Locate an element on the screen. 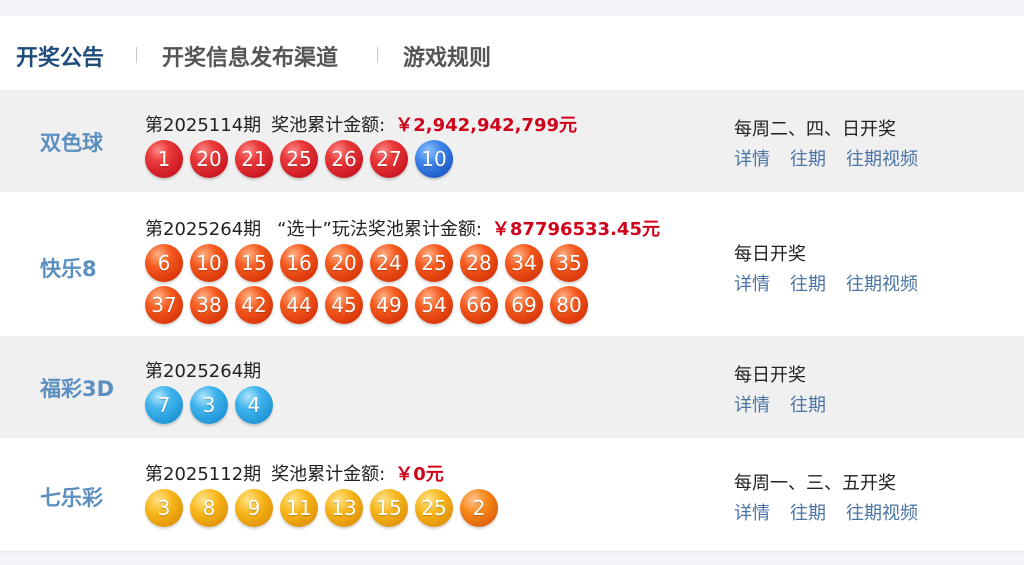 The width and height of the screenshot is (1024, 565). lottery-ball: 34 is located at coordinates (524, 263).